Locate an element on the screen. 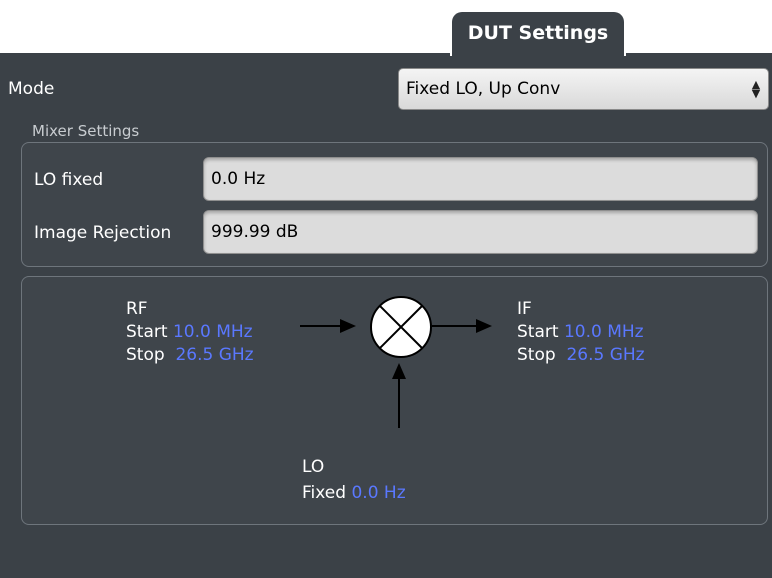 This screenshot has width=772, height=578. if-start-value: 10.0 MHz is located at coordinates (603, 332).